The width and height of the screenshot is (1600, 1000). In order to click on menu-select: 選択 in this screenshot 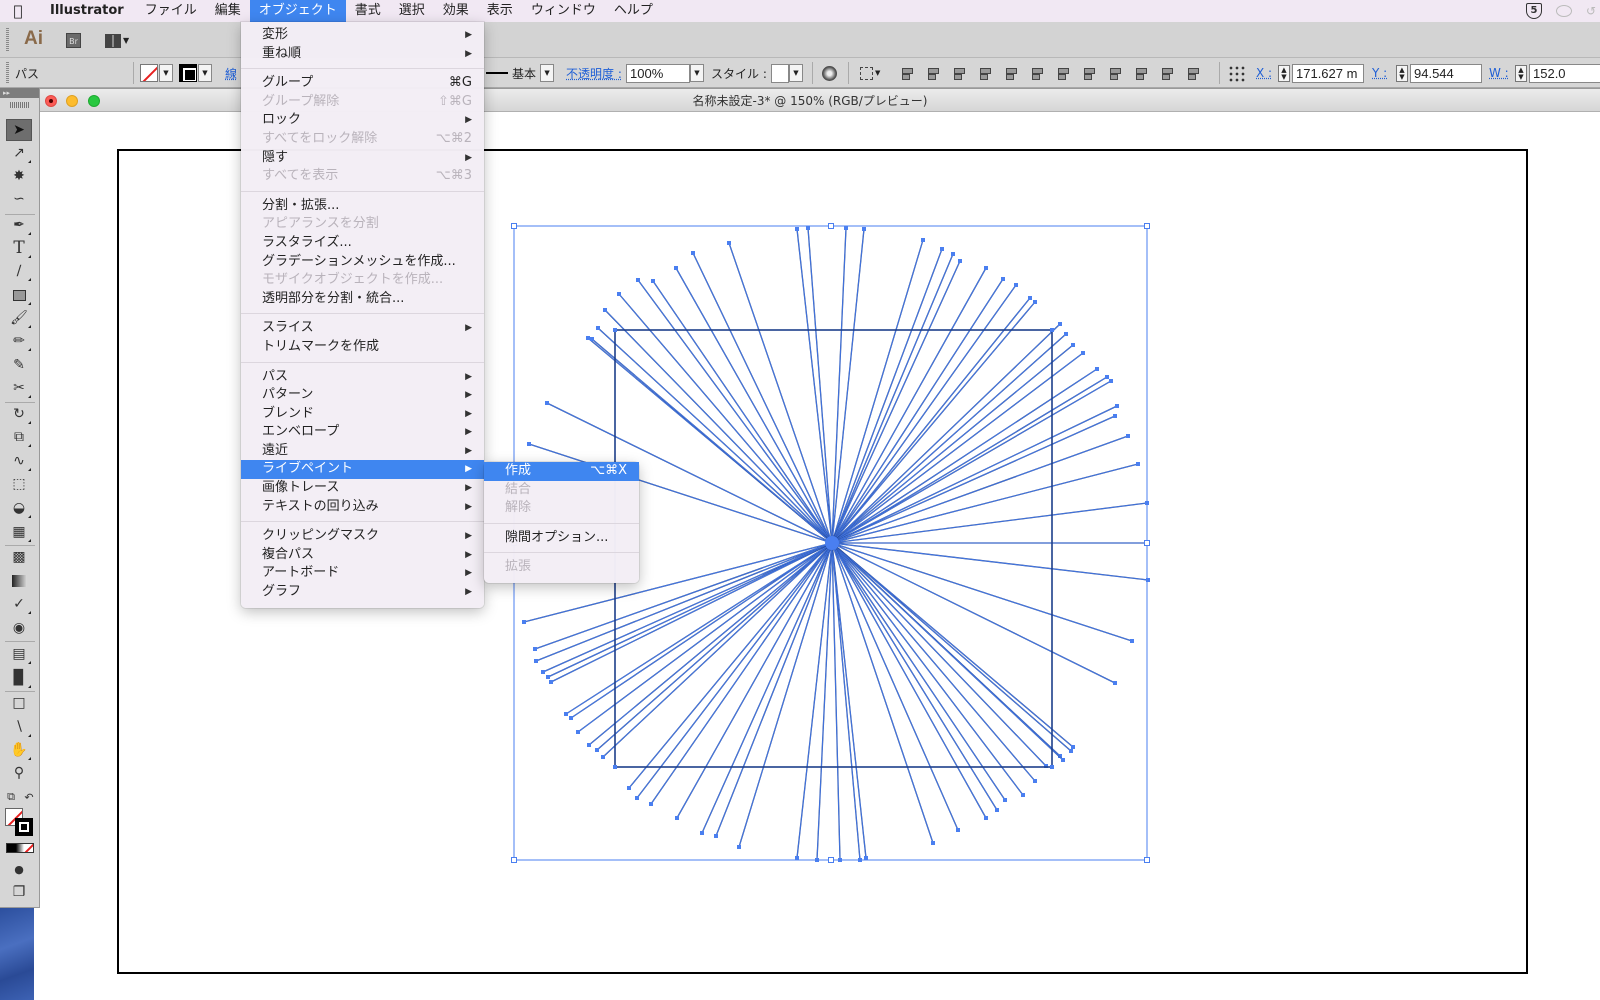, I will do `click(412, 11)`.